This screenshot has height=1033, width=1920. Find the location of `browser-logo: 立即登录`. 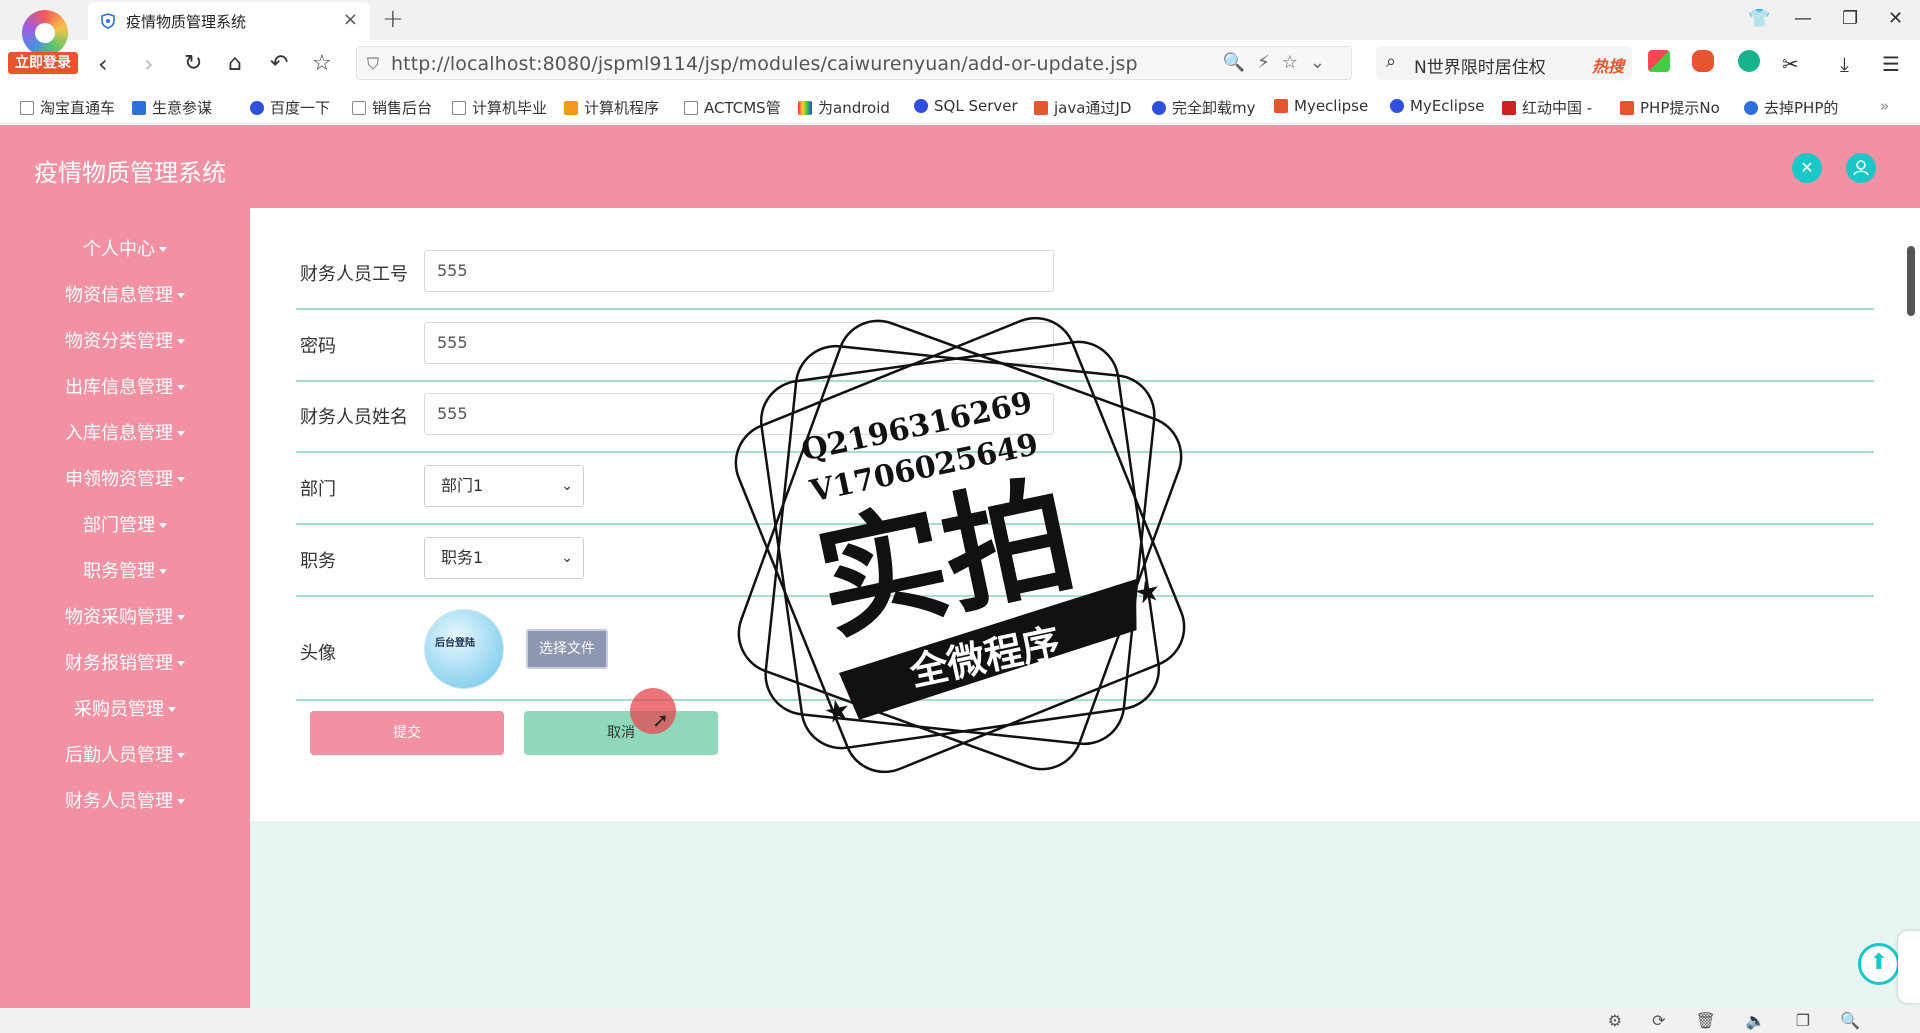

browser-logo: 立即登录 is located at coordinates (43, 42).